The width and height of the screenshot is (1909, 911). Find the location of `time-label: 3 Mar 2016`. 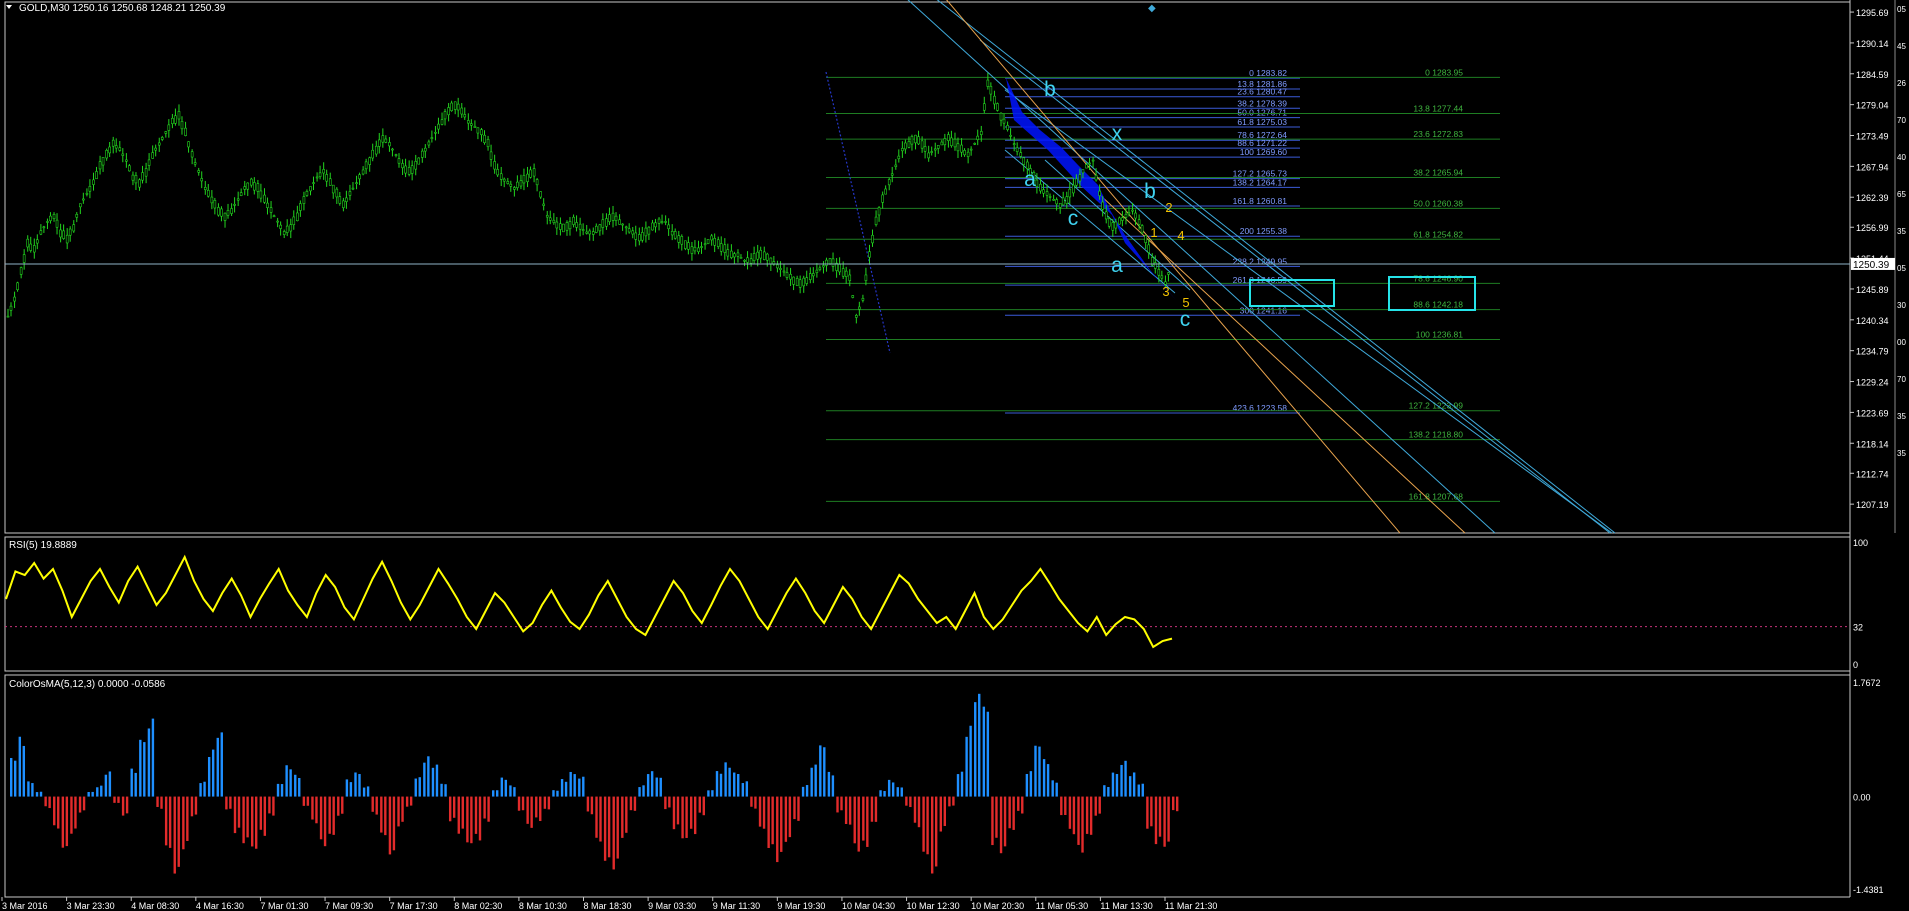

time-label: 3 Mar 2016 is located at coordinates (25, 906).